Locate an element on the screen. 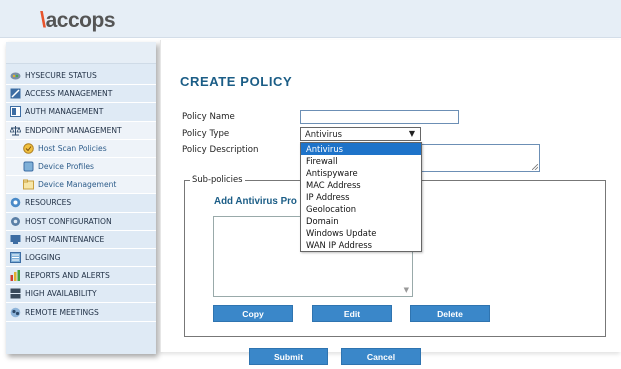  sidebar-item-resources: RESOURCES is located at coordinates (81, 203).